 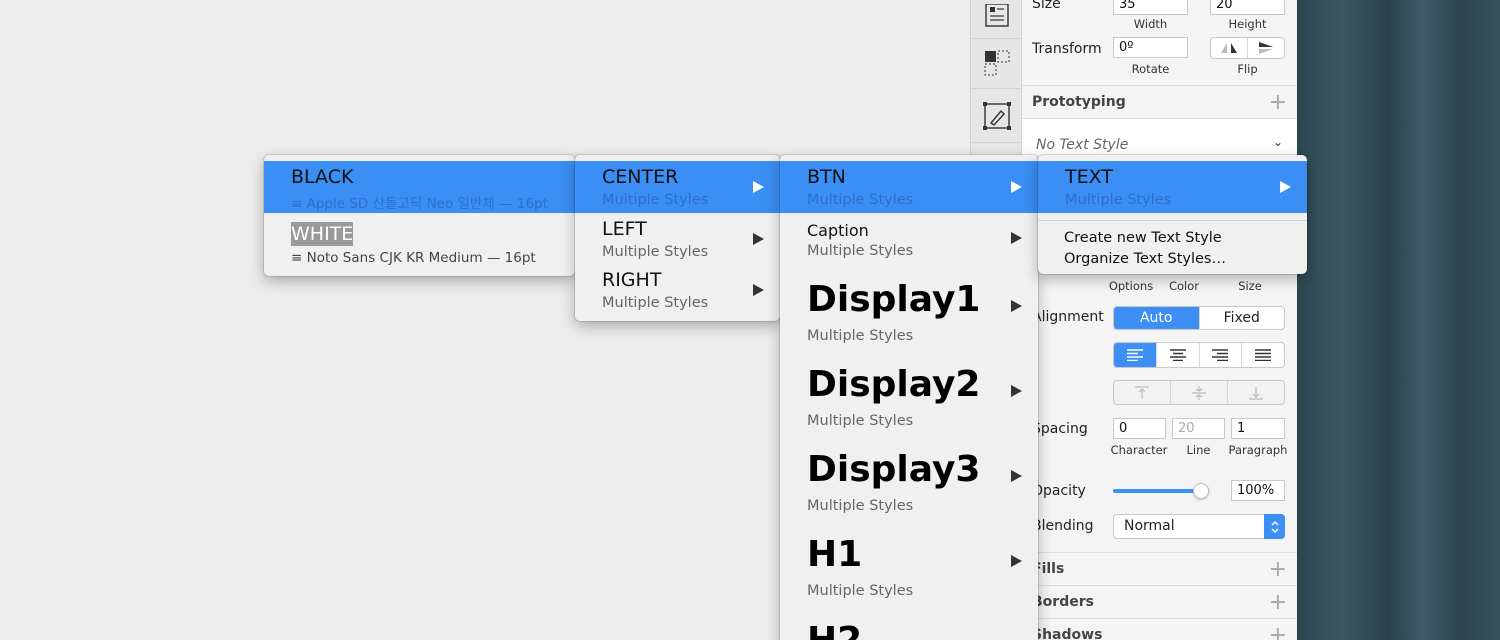 What do you see at coordinates (1149, 526) in the screenshot?
I see `blending-value: Normal` at bounding box center [1149, 526].